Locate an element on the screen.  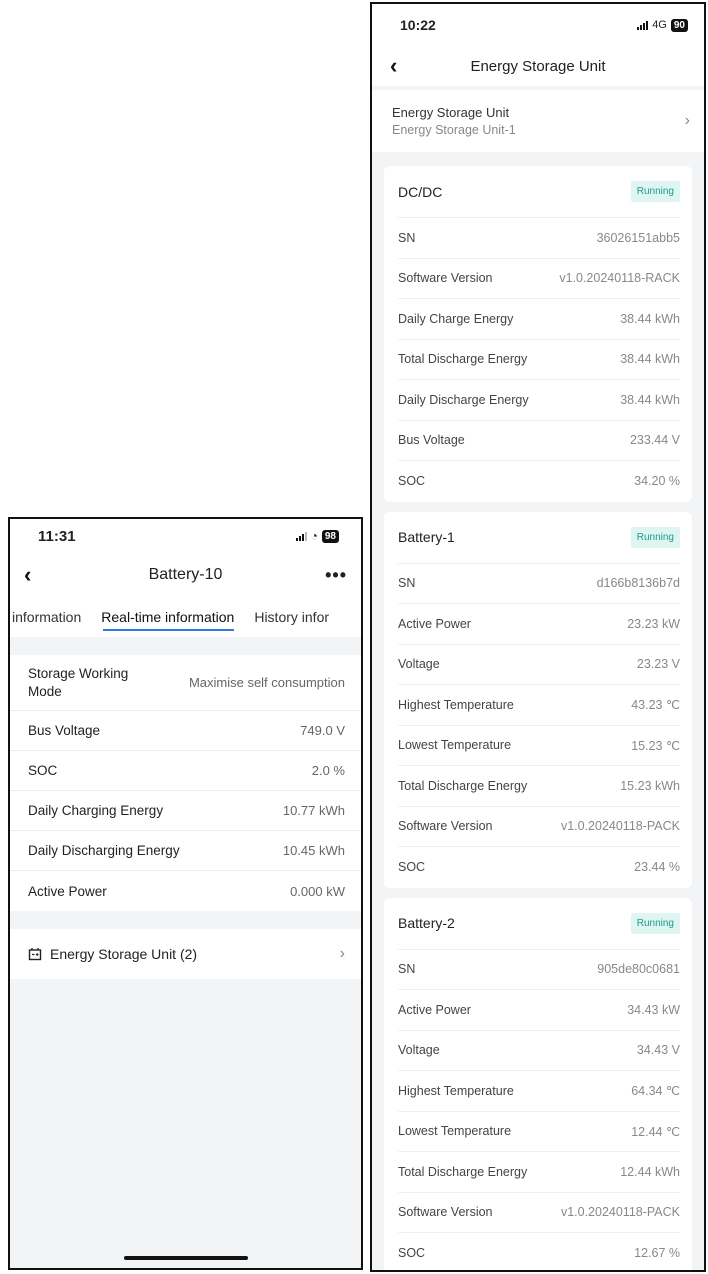
chevron-right-icon: › is located at coordinates (687, 120).